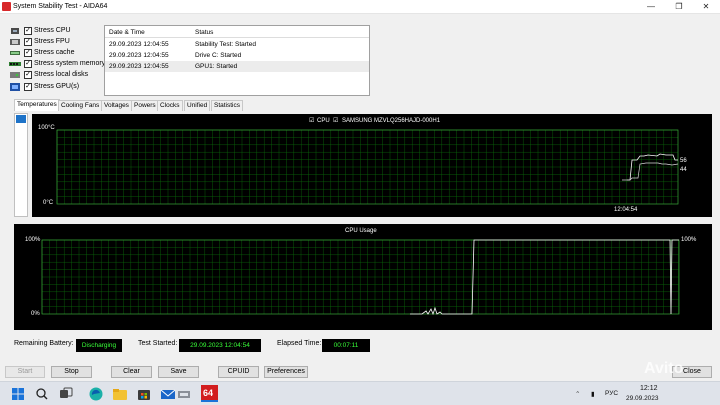 The height and width of the screenshot is (405, 720). I want to click on cpu-icon, so click(15, 31).